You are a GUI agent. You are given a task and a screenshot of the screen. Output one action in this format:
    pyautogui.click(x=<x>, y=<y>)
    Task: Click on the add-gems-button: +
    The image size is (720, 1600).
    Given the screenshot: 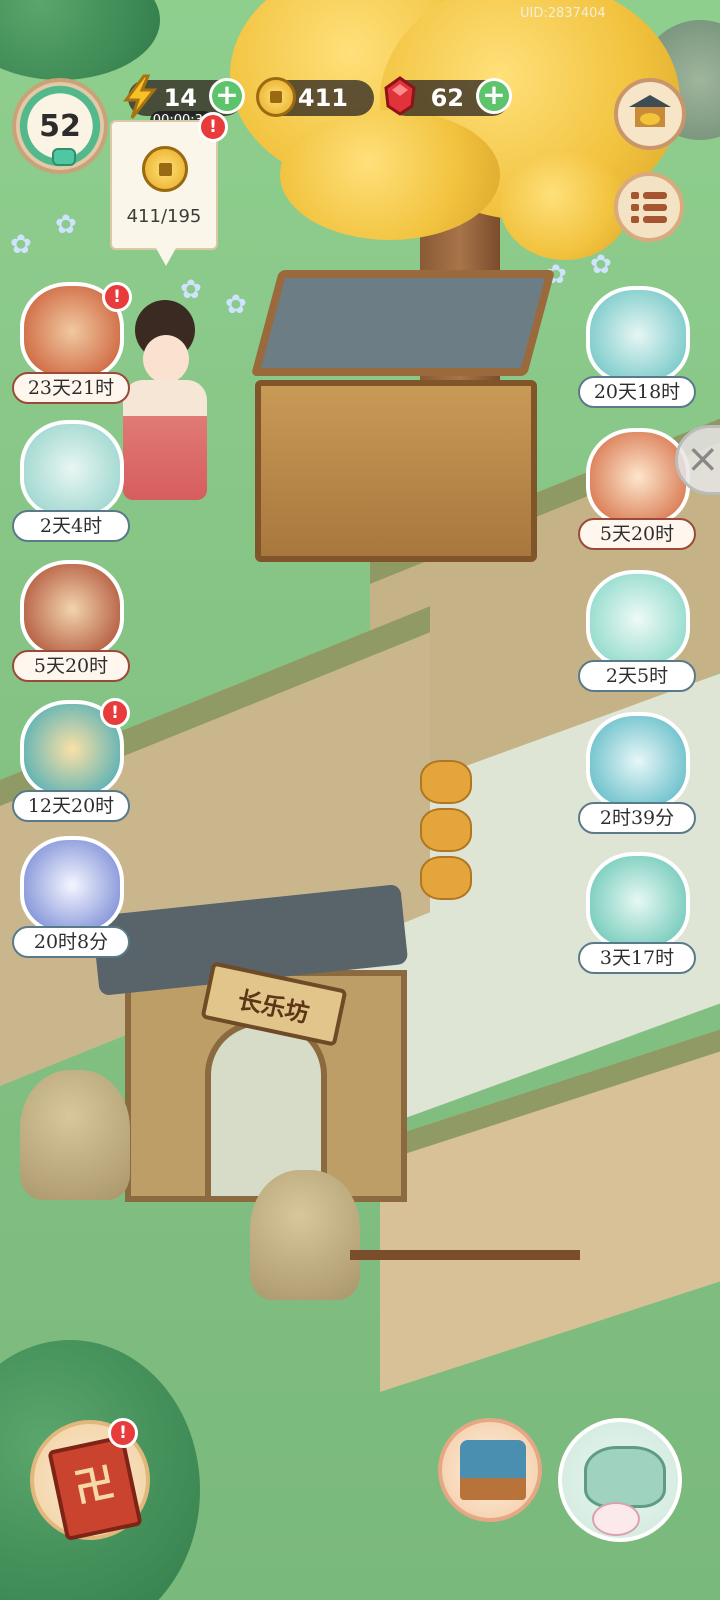 What is the action you would take?
    pyautogui.click(x=494, y=96)
    